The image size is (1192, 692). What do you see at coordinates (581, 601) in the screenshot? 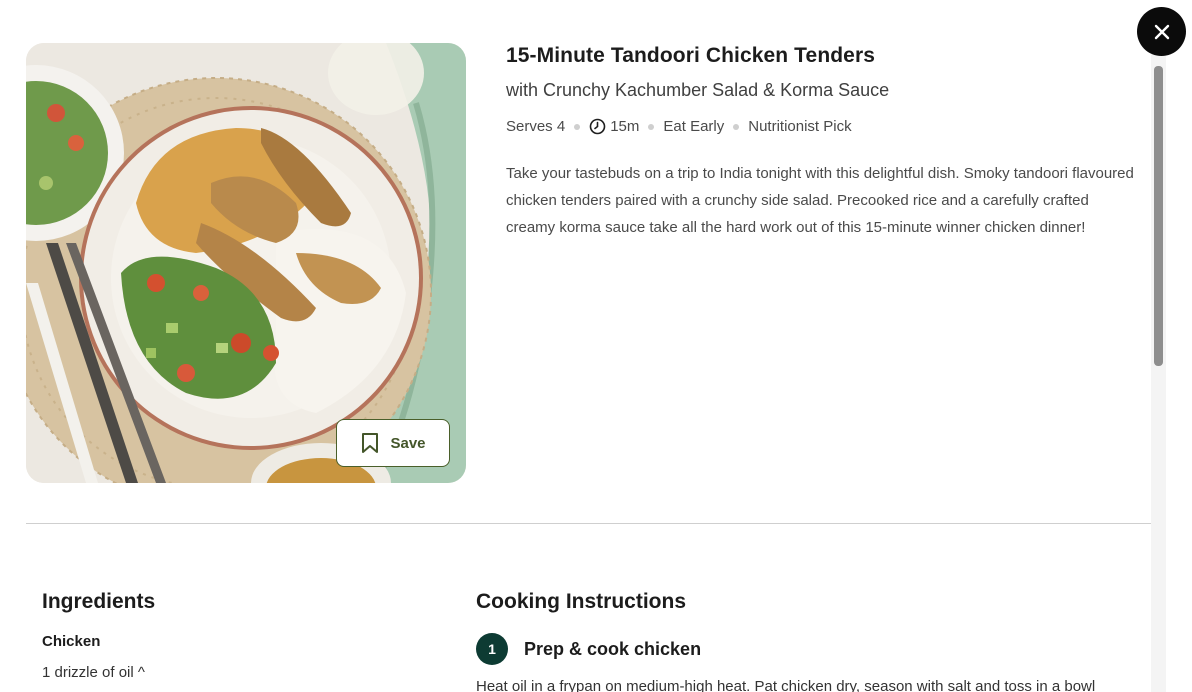
I see `instructions-heading: Cooking Instructions` at bounding box center [581, 601].